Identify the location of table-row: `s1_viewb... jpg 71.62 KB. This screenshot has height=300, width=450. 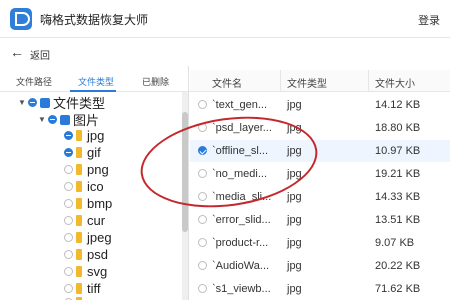
(320, 289).